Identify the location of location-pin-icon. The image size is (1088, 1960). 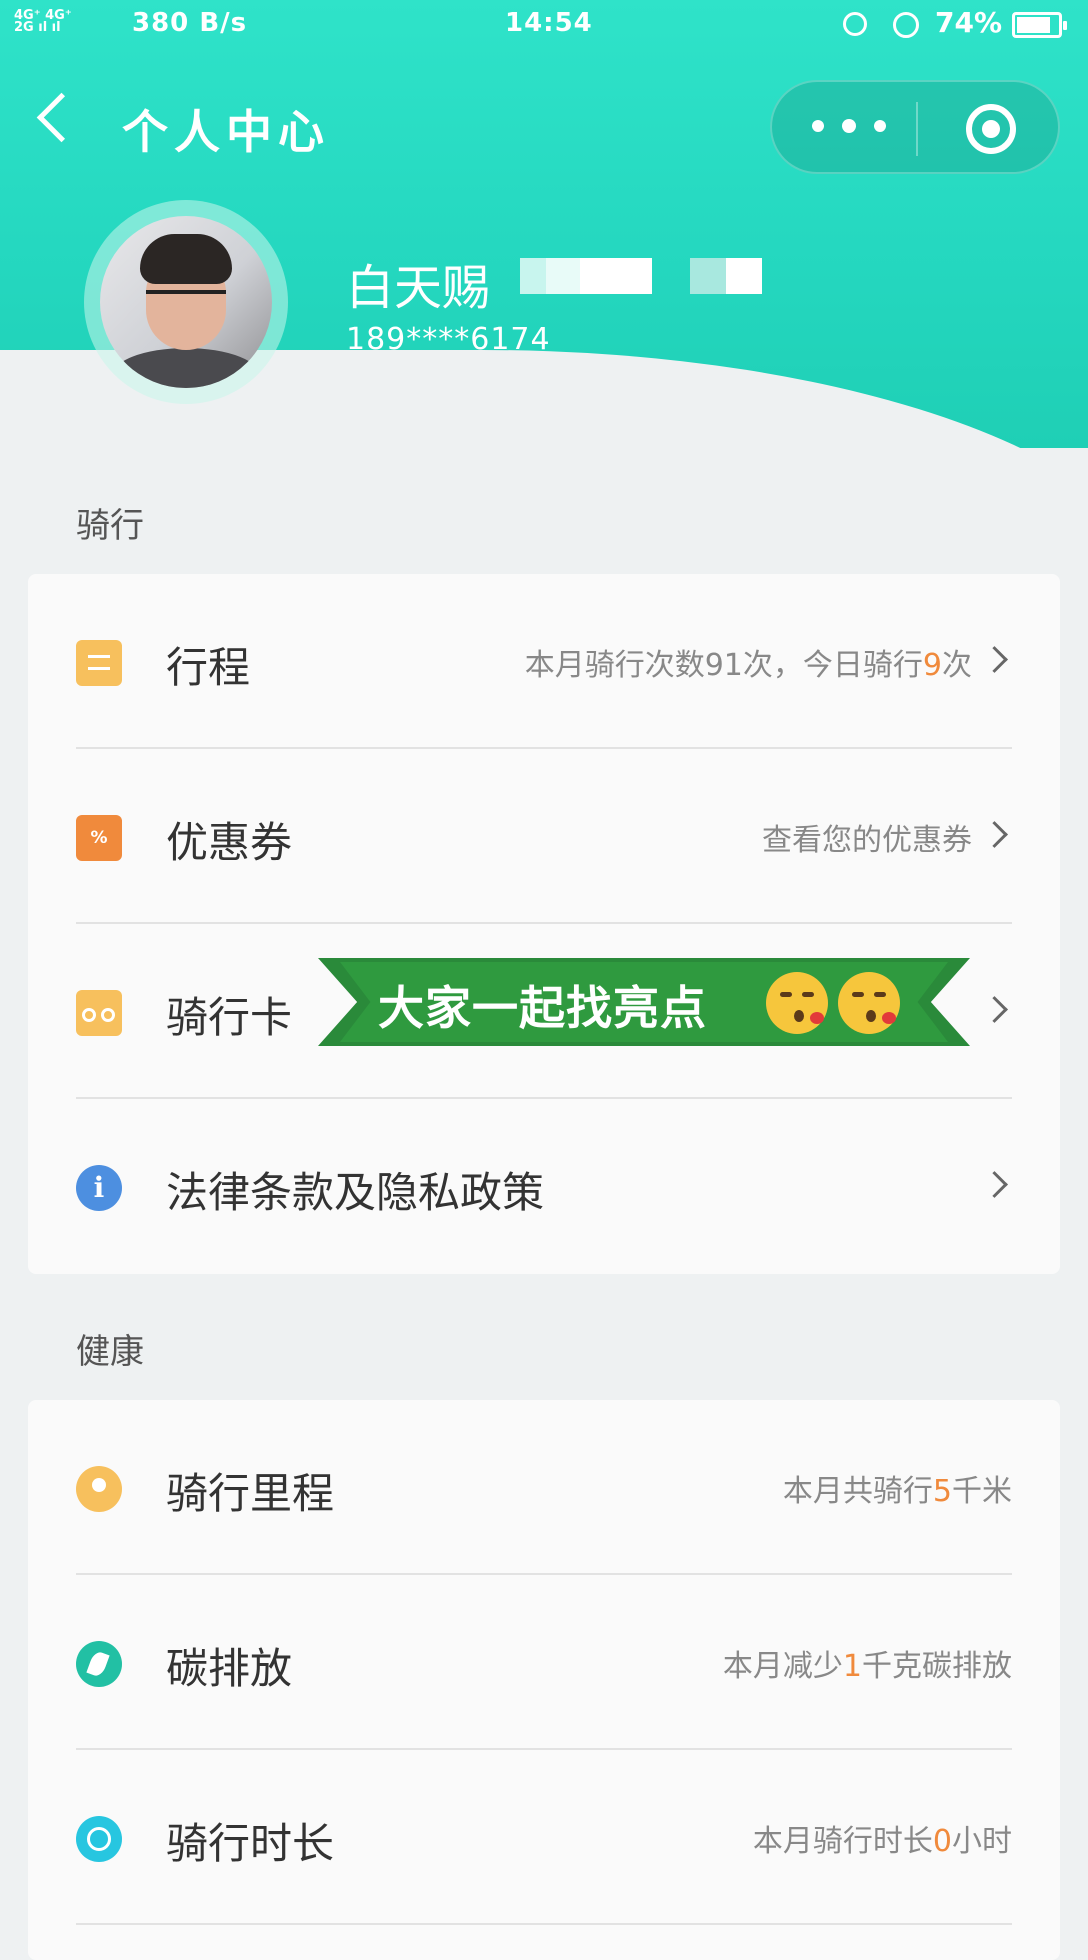
(99, 1489).